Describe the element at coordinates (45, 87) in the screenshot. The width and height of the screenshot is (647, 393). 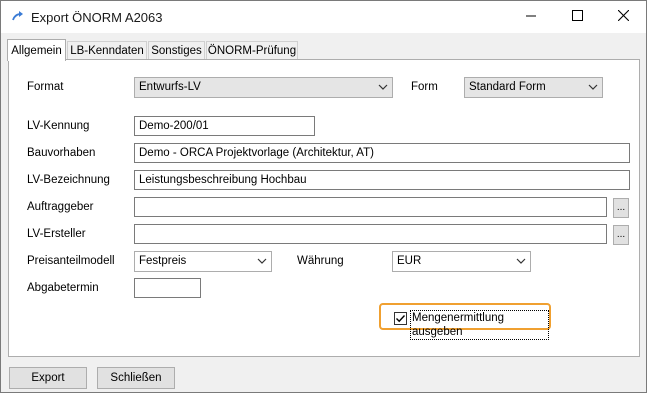
I see `format-label: Format` at that location.